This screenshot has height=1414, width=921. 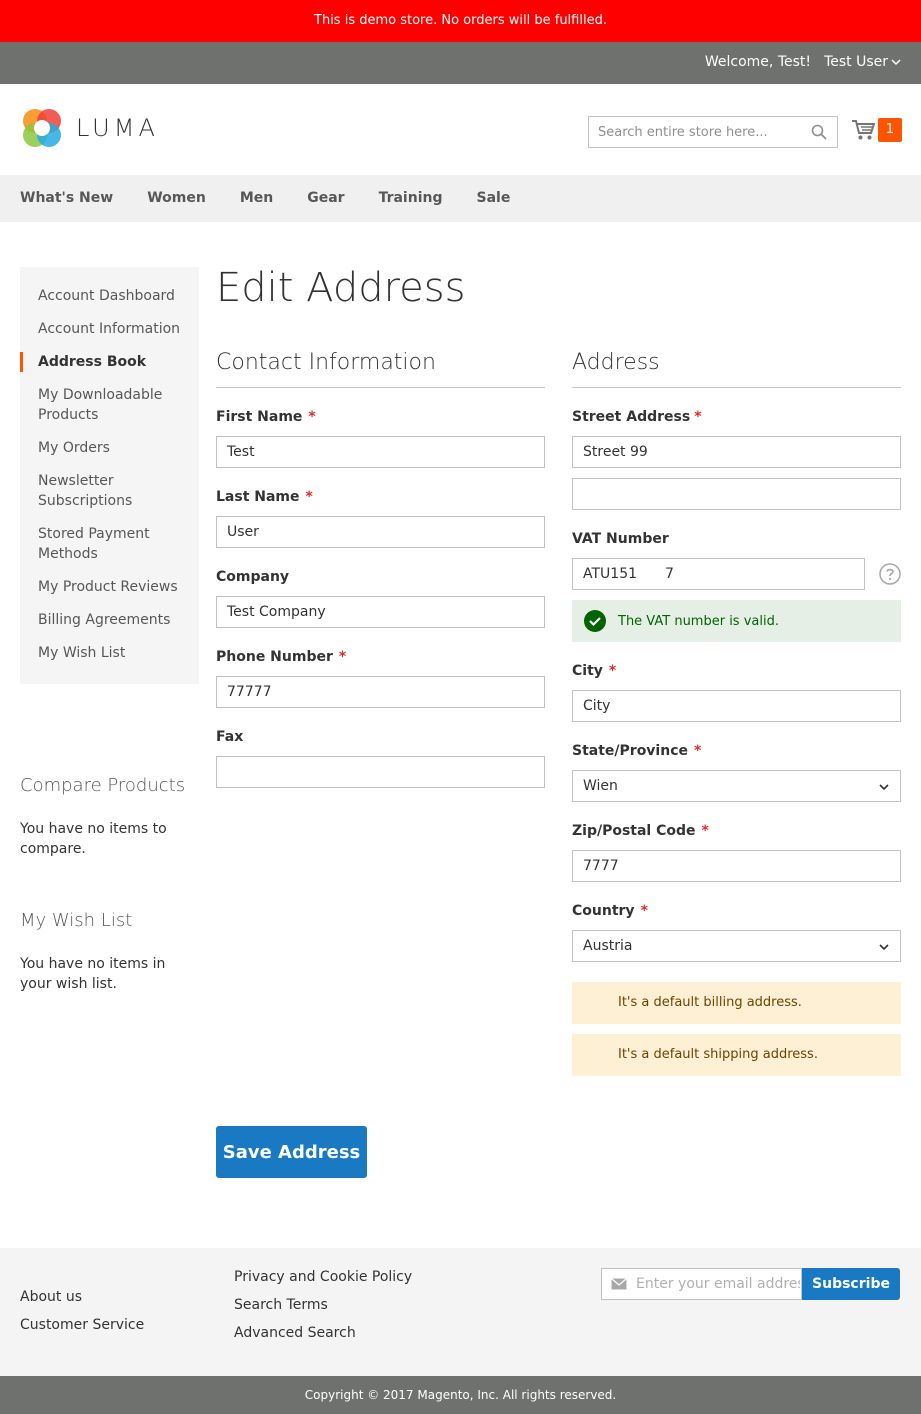 I want to click on phone-field, so click(x=380, y=692).